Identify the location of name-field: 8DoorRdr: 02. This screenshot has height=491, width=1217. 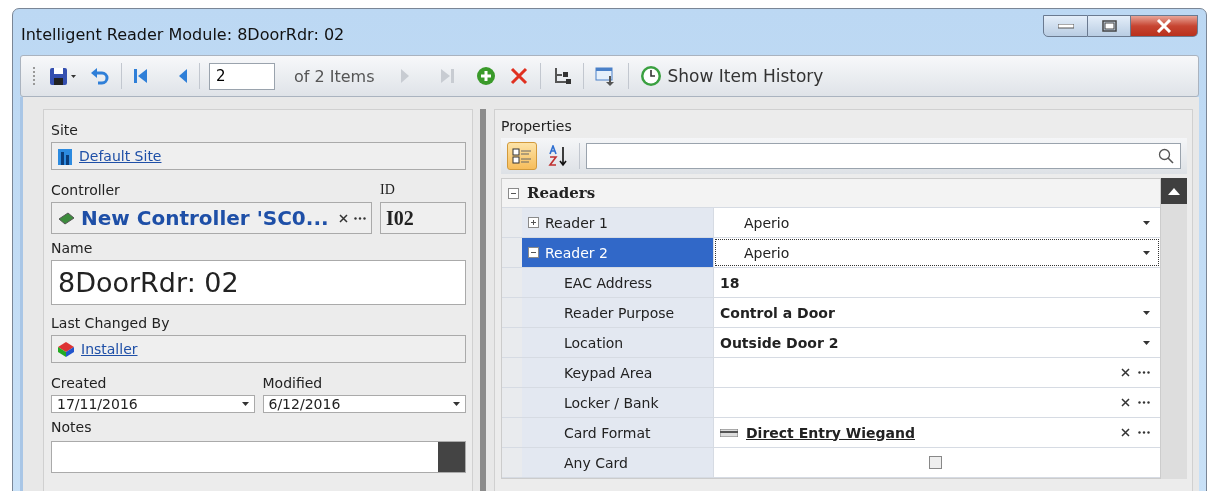
(258, 282).